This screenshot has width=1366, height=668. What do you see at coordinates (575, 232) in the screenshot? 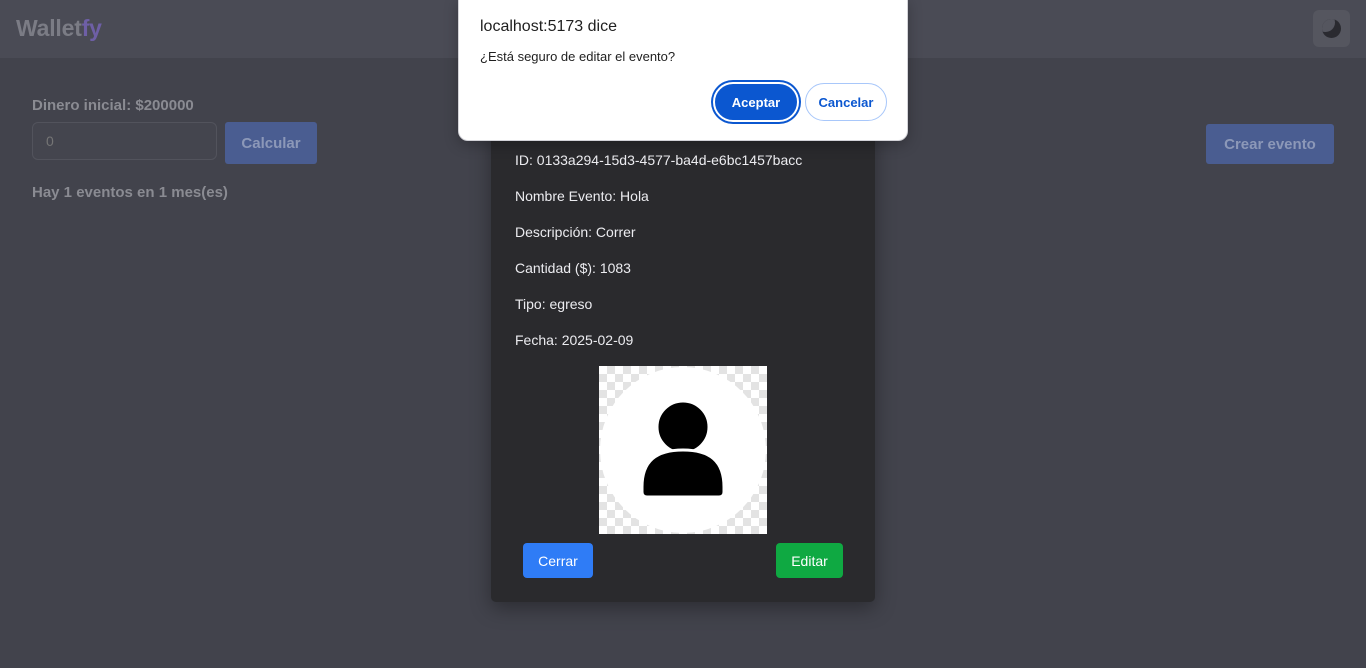
I see `event-description: Descripción: Correr` at bounding box center [575, 232].